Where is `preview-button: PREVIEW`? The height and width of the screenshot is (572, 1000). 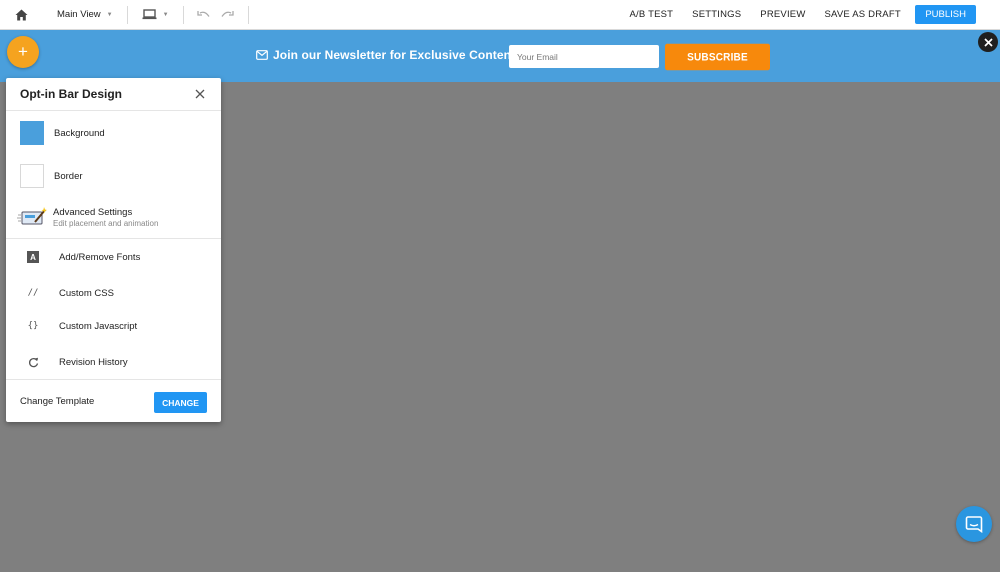 preview-button: PREVIEW is located at coordinates (783, 14).